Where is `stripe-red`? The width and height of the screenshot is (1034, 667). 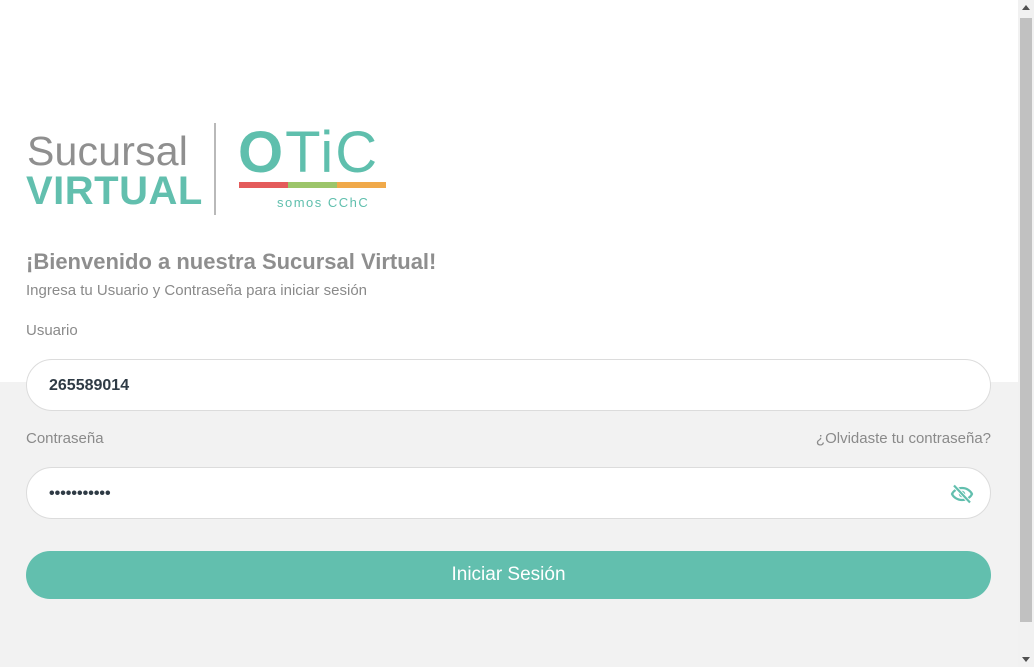 stripe-red is located at coordinates (263, 185).